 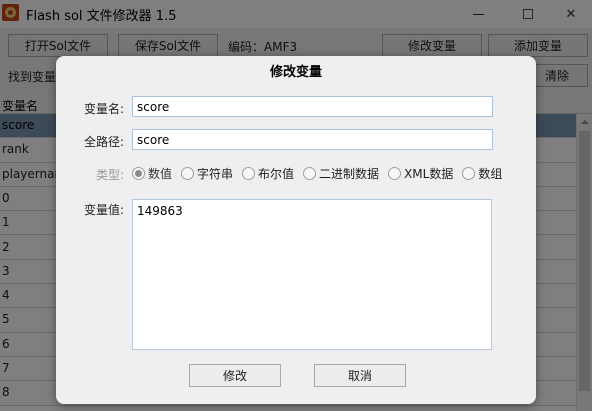 What do you see at coordinates (235, 375) in the screenshot?
I see `modify-button: 修改` at bounding box center [235, 375].